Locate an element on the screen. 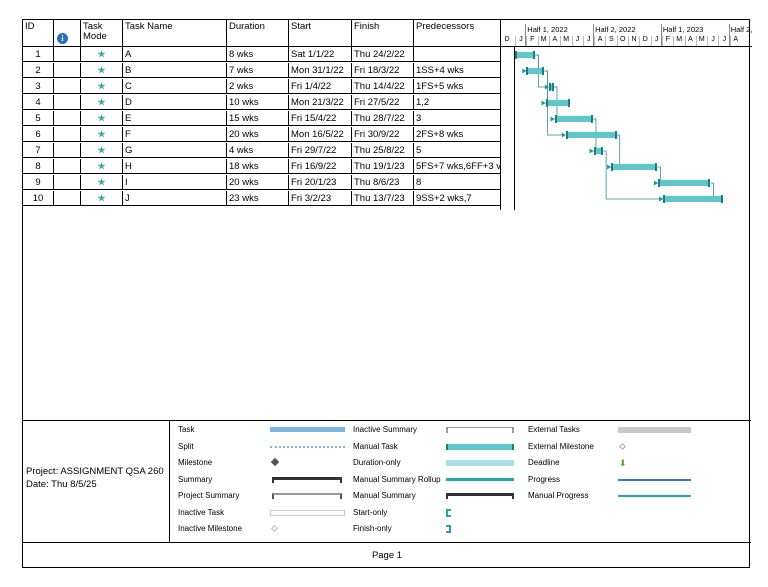 This screenshot has height=587, width=768. cell-finish: Thu 19/1/23 is located at coordinates (383, 166).